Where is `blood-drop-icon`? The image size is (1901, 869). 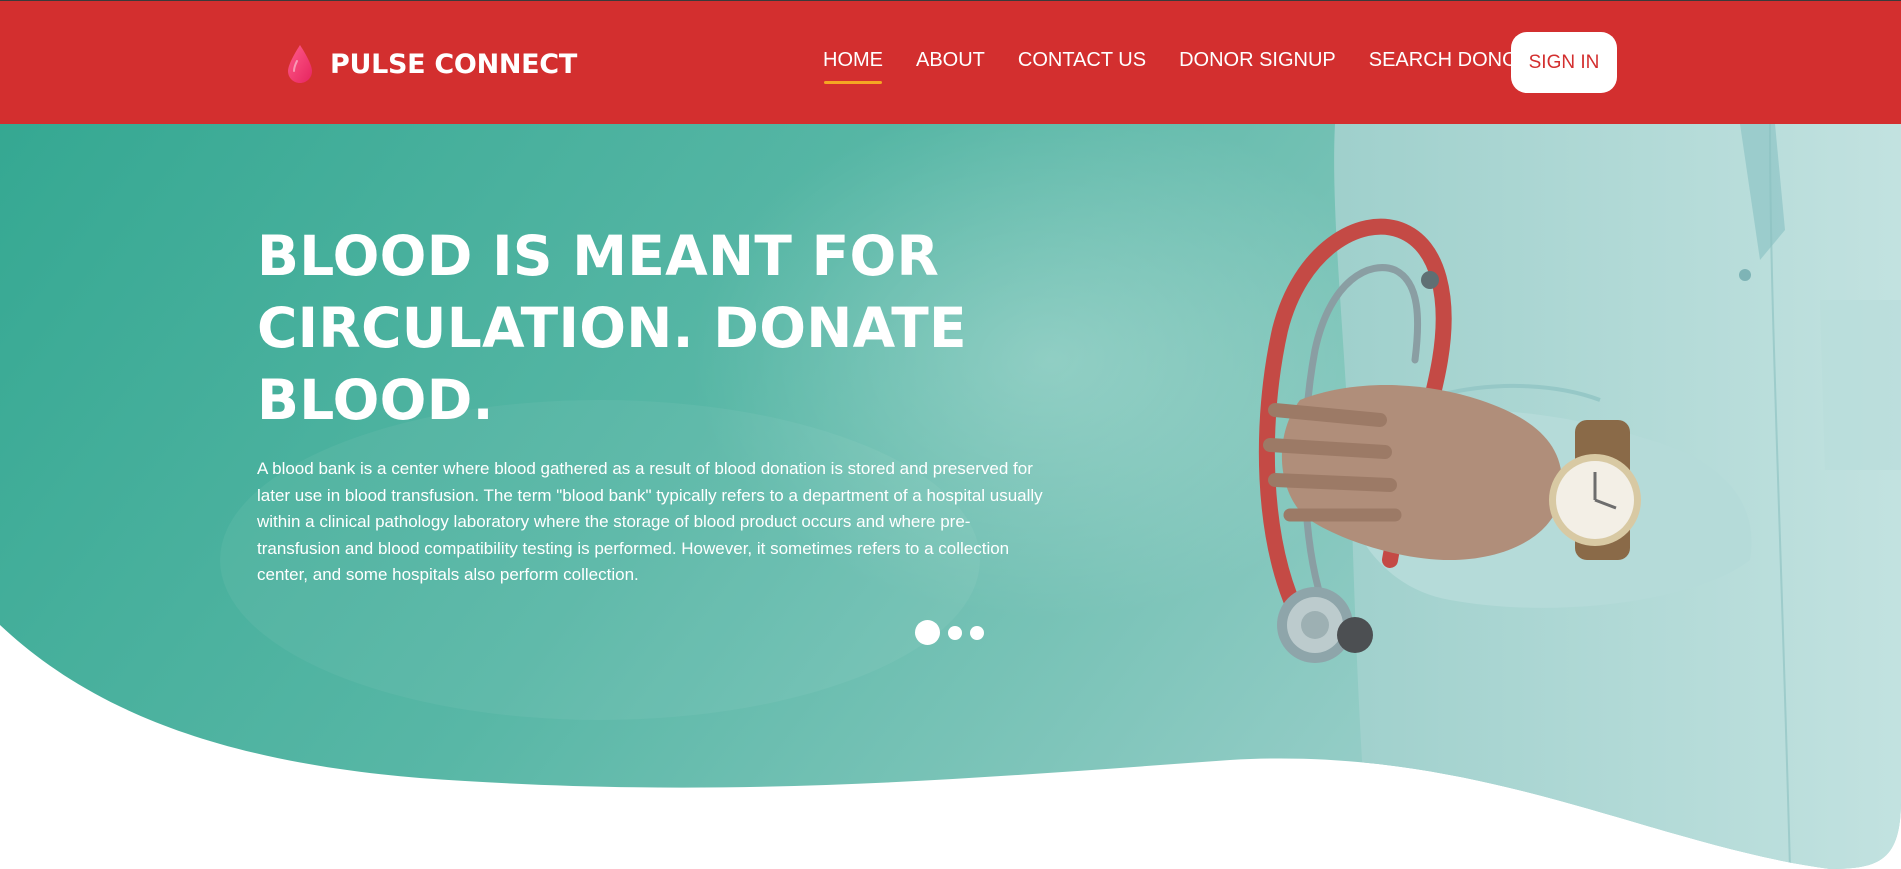
blood-drop-icon is located at coordinates (300, 64).